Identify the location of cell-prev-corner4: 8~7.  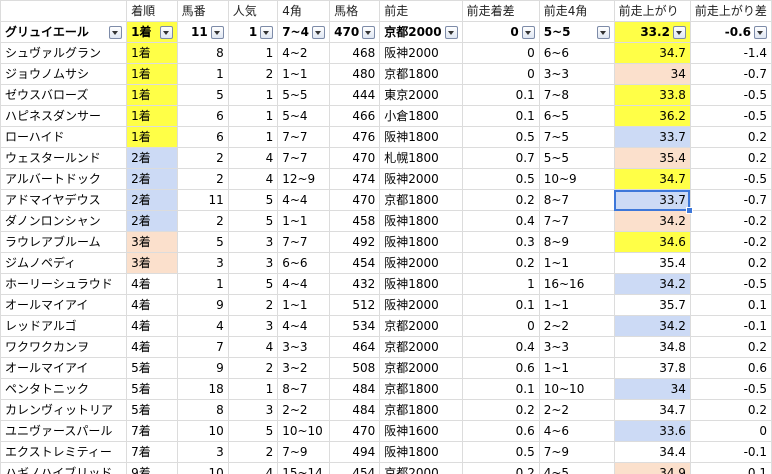
(576, 200).